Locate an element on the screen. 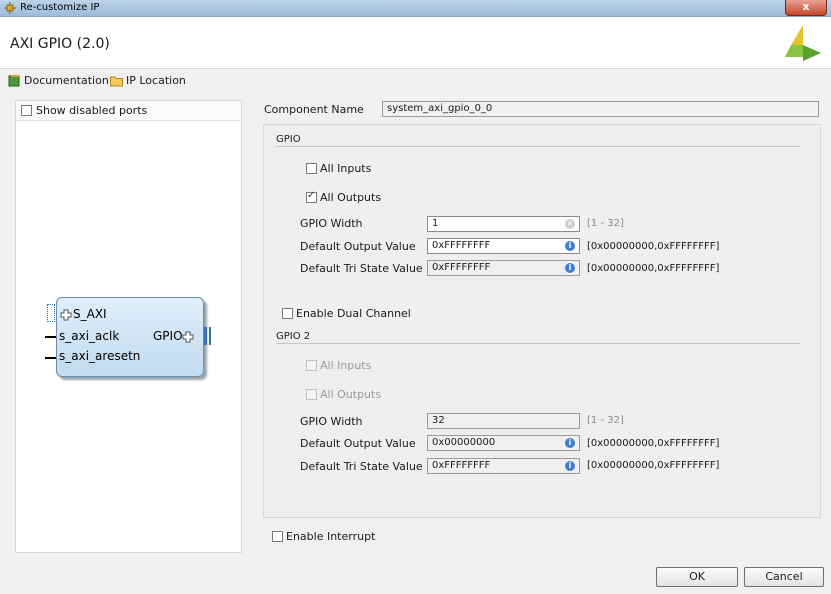  gpio2-default-output-range: [0x00000000,0xFFFFFFFF] is located at coordinates (653, 443).